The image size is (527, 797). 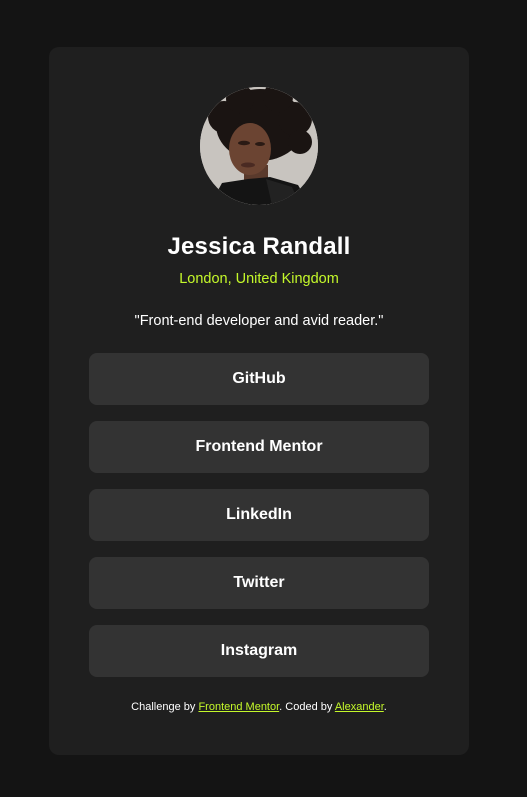 What do you see at coordinates (359, 707) in the screenshot?
I see `author-attribution-link: Alexander` at bounding box center [359, 707].